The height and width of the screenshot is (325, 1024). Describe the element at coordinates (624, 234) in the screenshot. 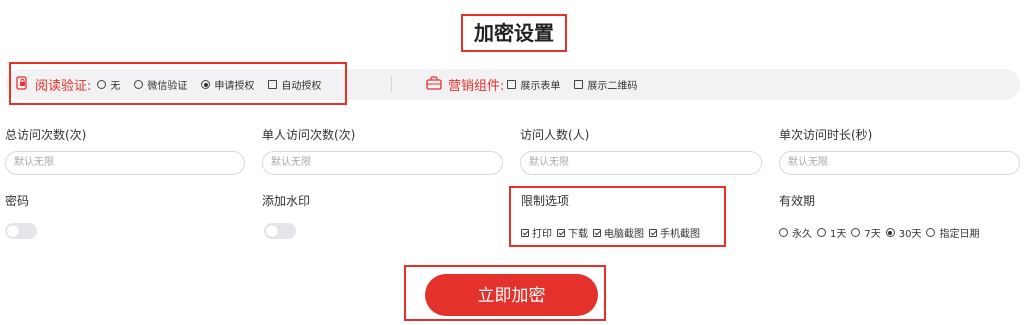

I see `option-label: 电脑截图` at that location.